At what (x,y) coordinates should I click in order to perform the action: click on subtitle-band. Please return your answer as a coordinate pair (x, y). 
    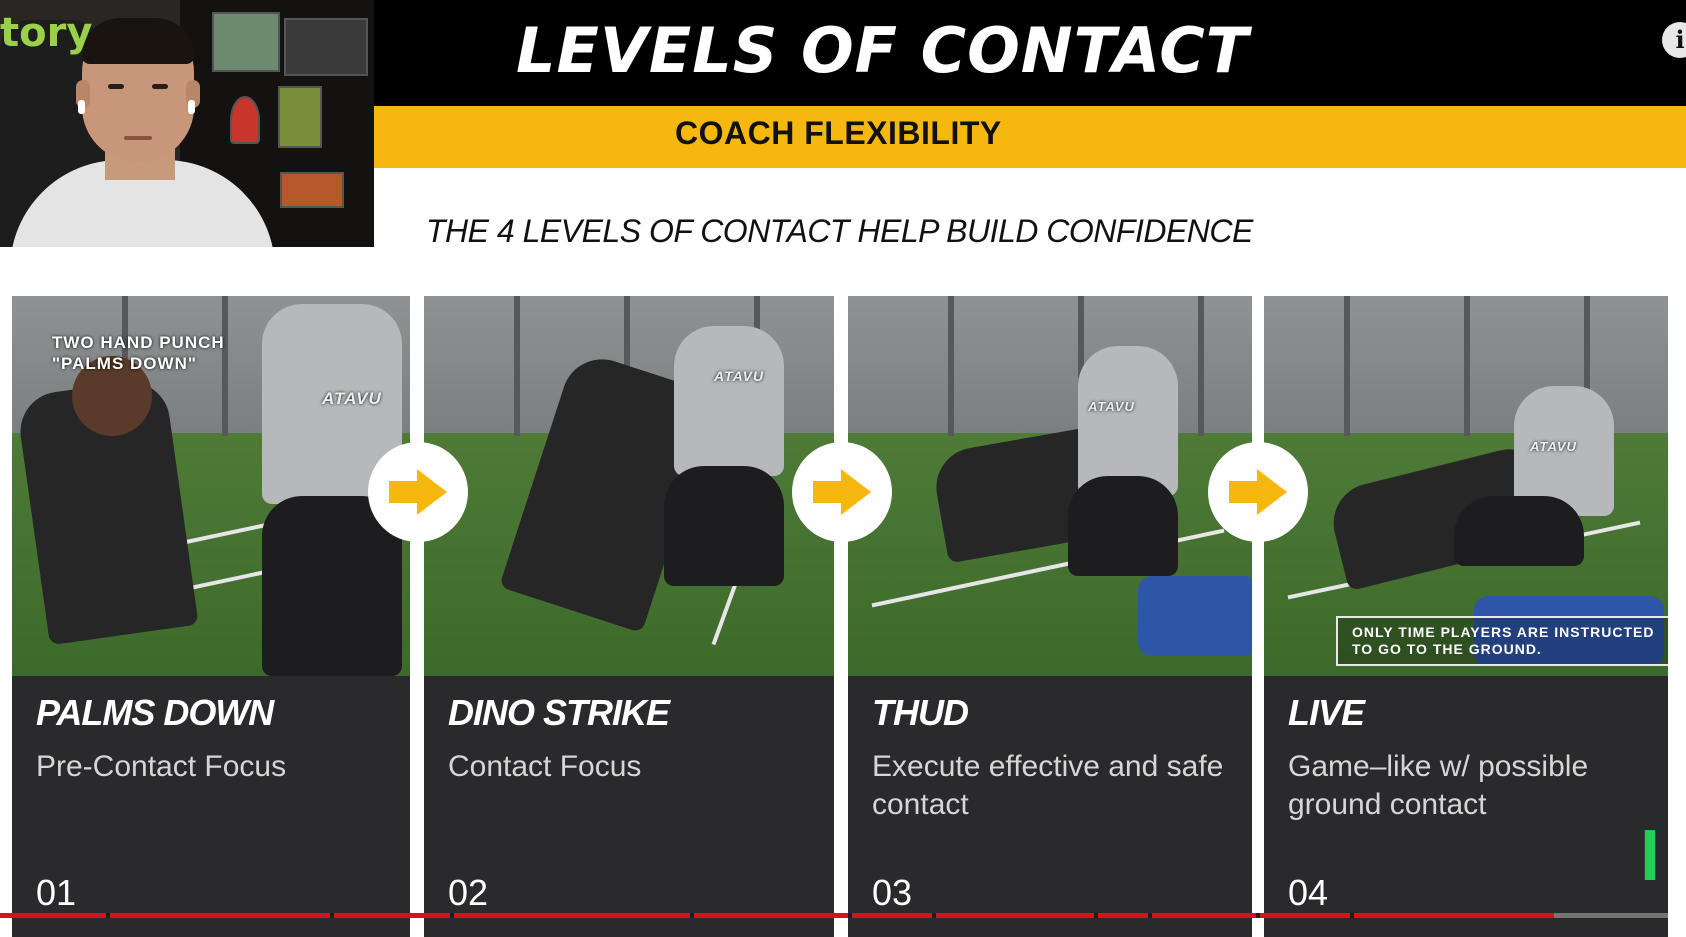
    Looking at the image, I should click on (1030, 137).